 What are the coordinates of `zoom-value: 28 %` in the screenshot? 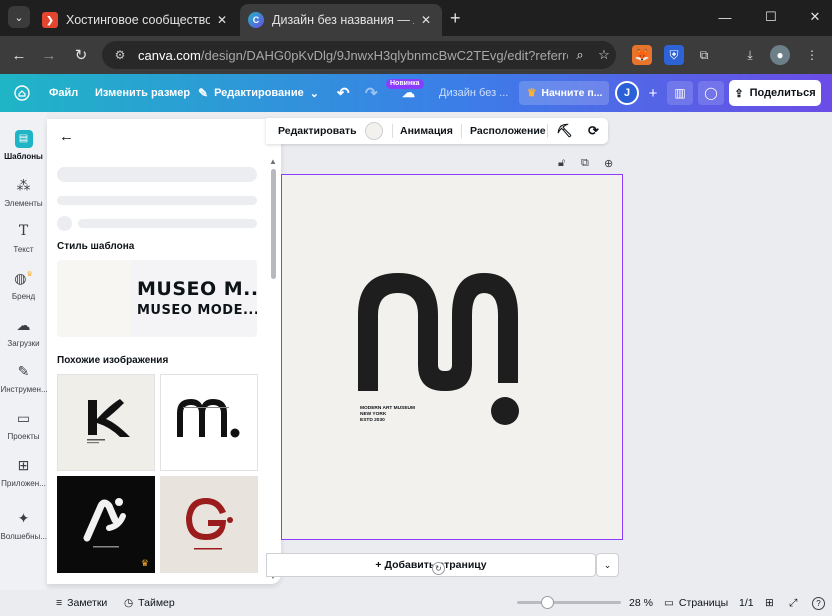 It's located at (641, 603).